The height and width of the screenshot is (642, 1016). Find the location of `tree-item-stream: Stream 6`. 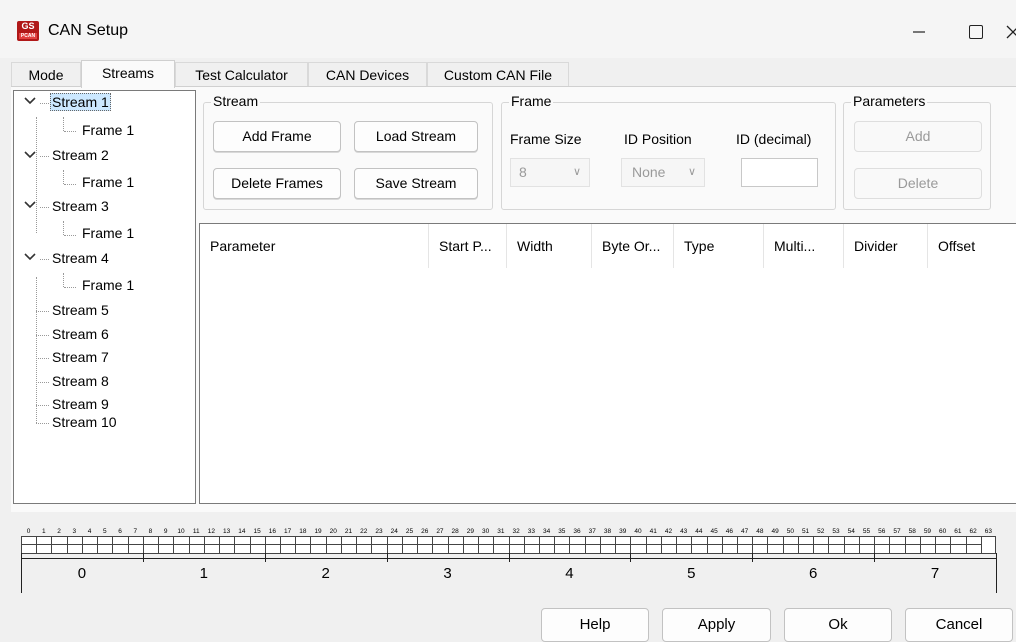

tree-item-stream: Stream 6 is located at coordinates (80, 334).